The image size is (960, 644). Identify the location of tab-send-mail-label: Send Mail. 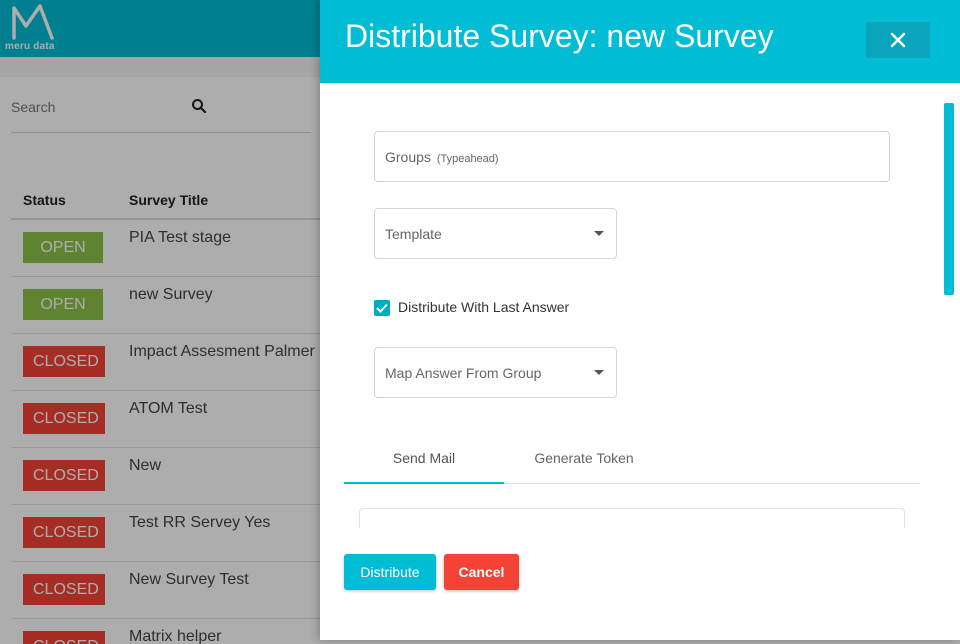
(424, 458).